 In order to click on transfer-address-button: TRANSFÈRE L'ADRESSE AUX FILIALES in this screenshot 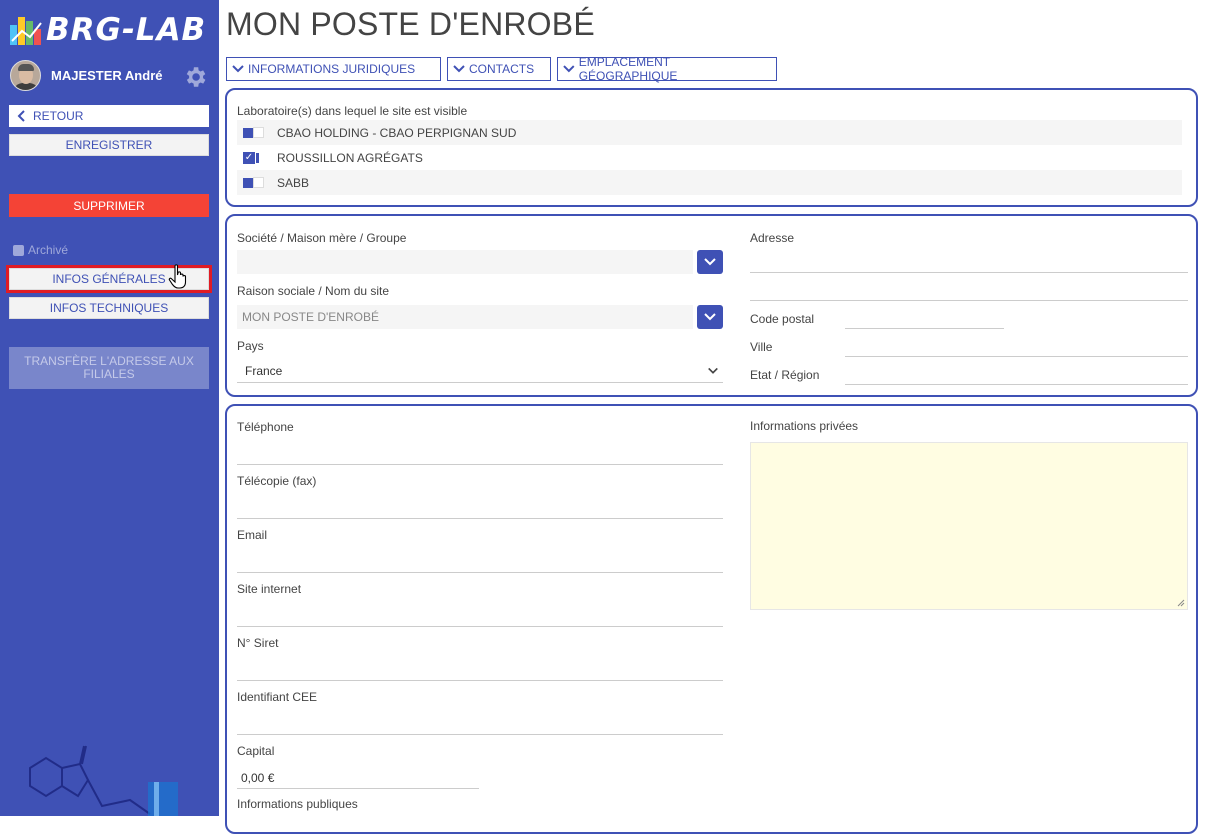, I will do `click(109, 368)`.